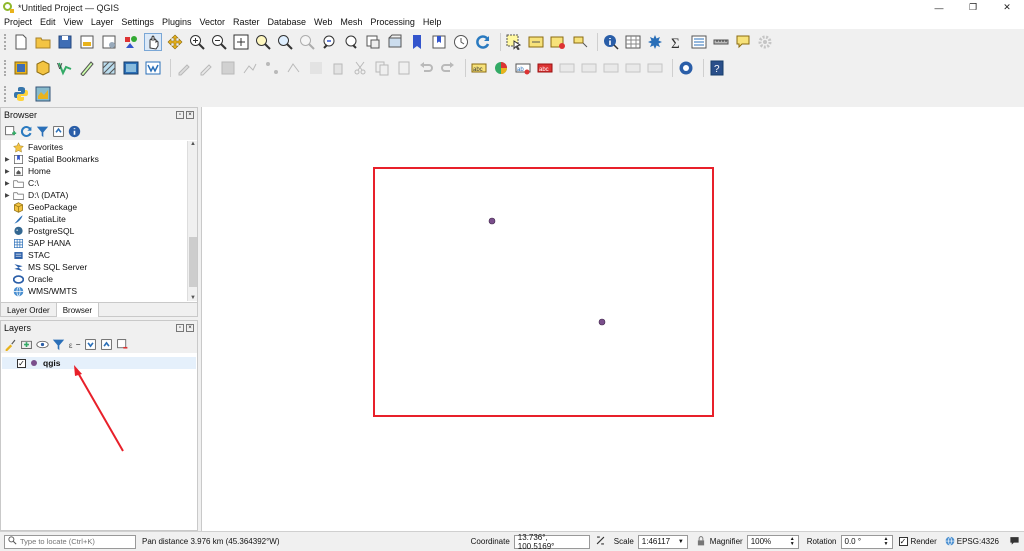  What do you see at coordinates (611, 42) in the screenshot?
I see `identify-features-button` at bounding box center [611, 42].